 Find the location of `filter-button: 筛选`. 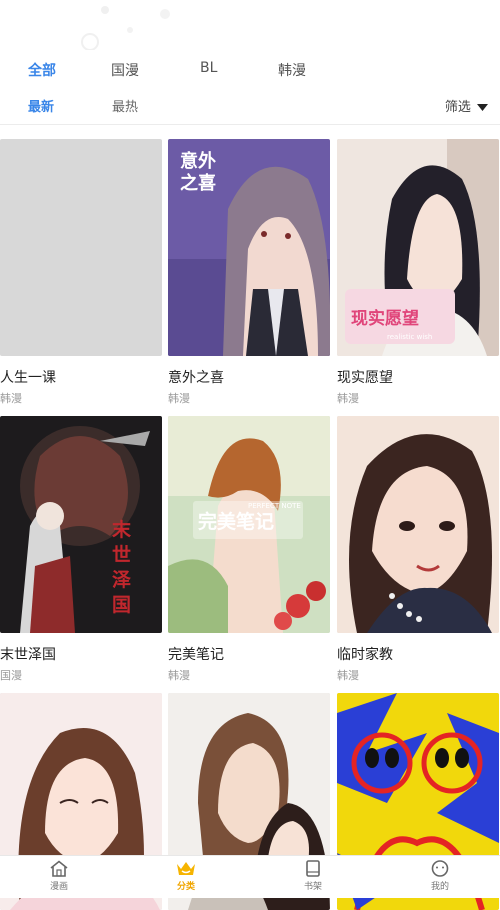

filter-button: 筛选 is located at coordinates (466, 105).